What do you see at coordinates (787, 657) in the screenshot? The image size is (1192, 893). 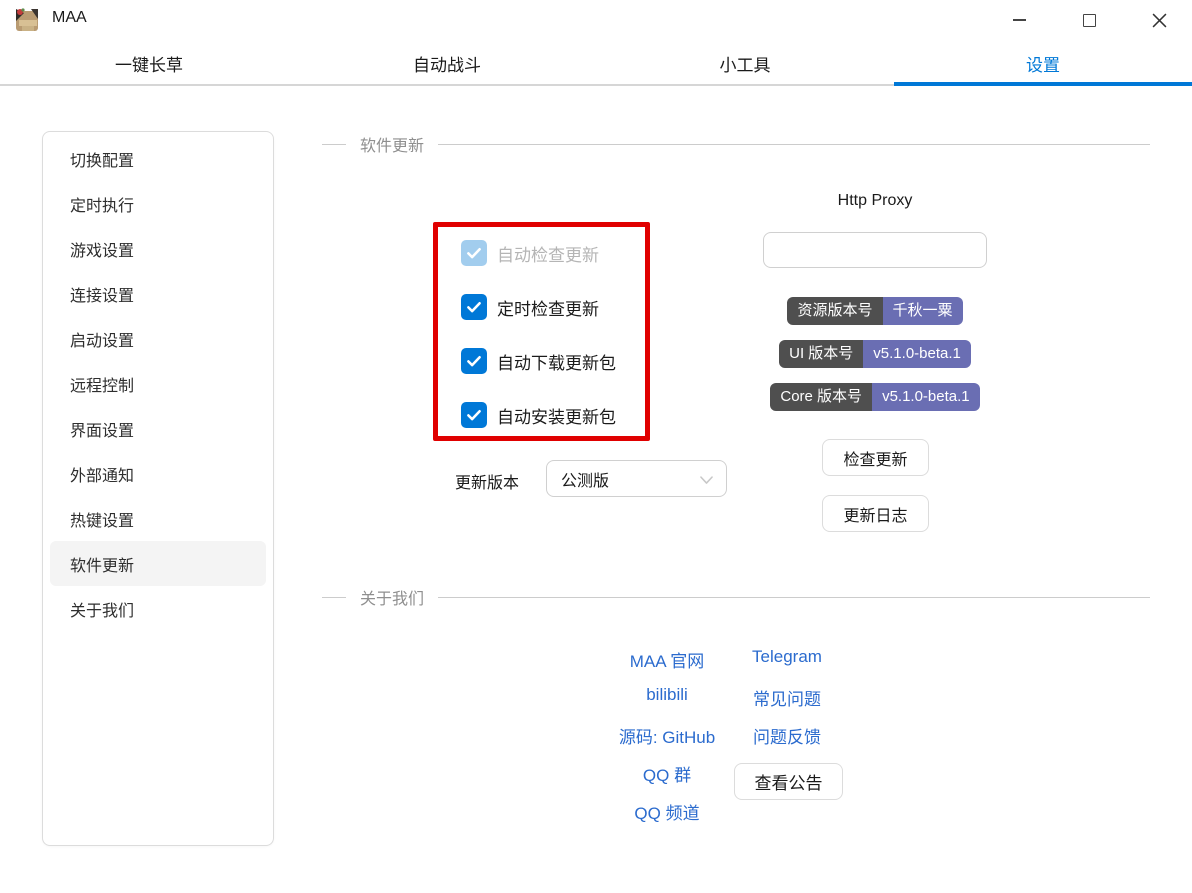 I see `about-link-right-1: Telegram` at bounding box center [787, 657].